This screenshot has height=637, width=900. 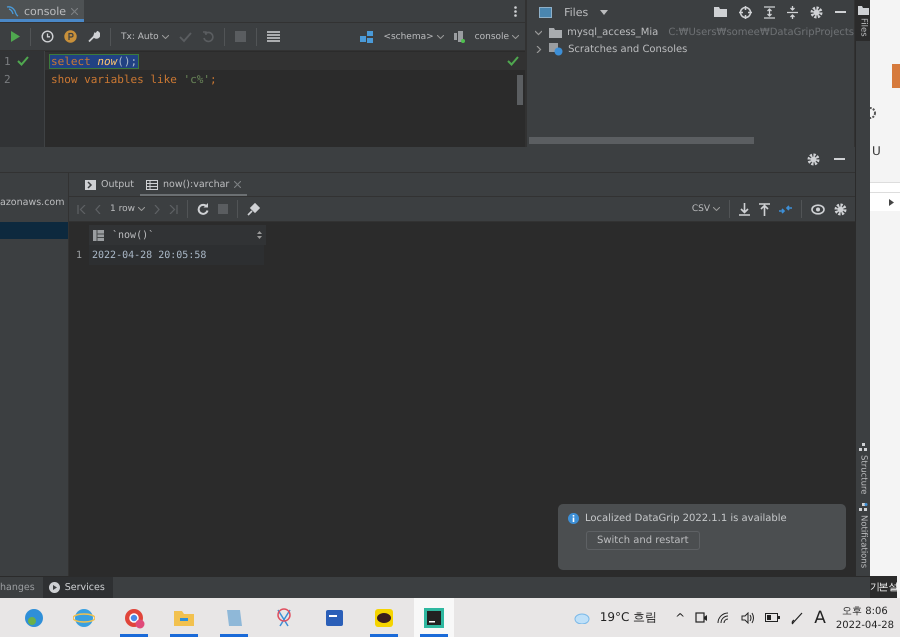 What do you see at coordinates (413, 37) in the screenshot?
I see `schema-dropdown: <schema>` at bounding box center [413, 37].